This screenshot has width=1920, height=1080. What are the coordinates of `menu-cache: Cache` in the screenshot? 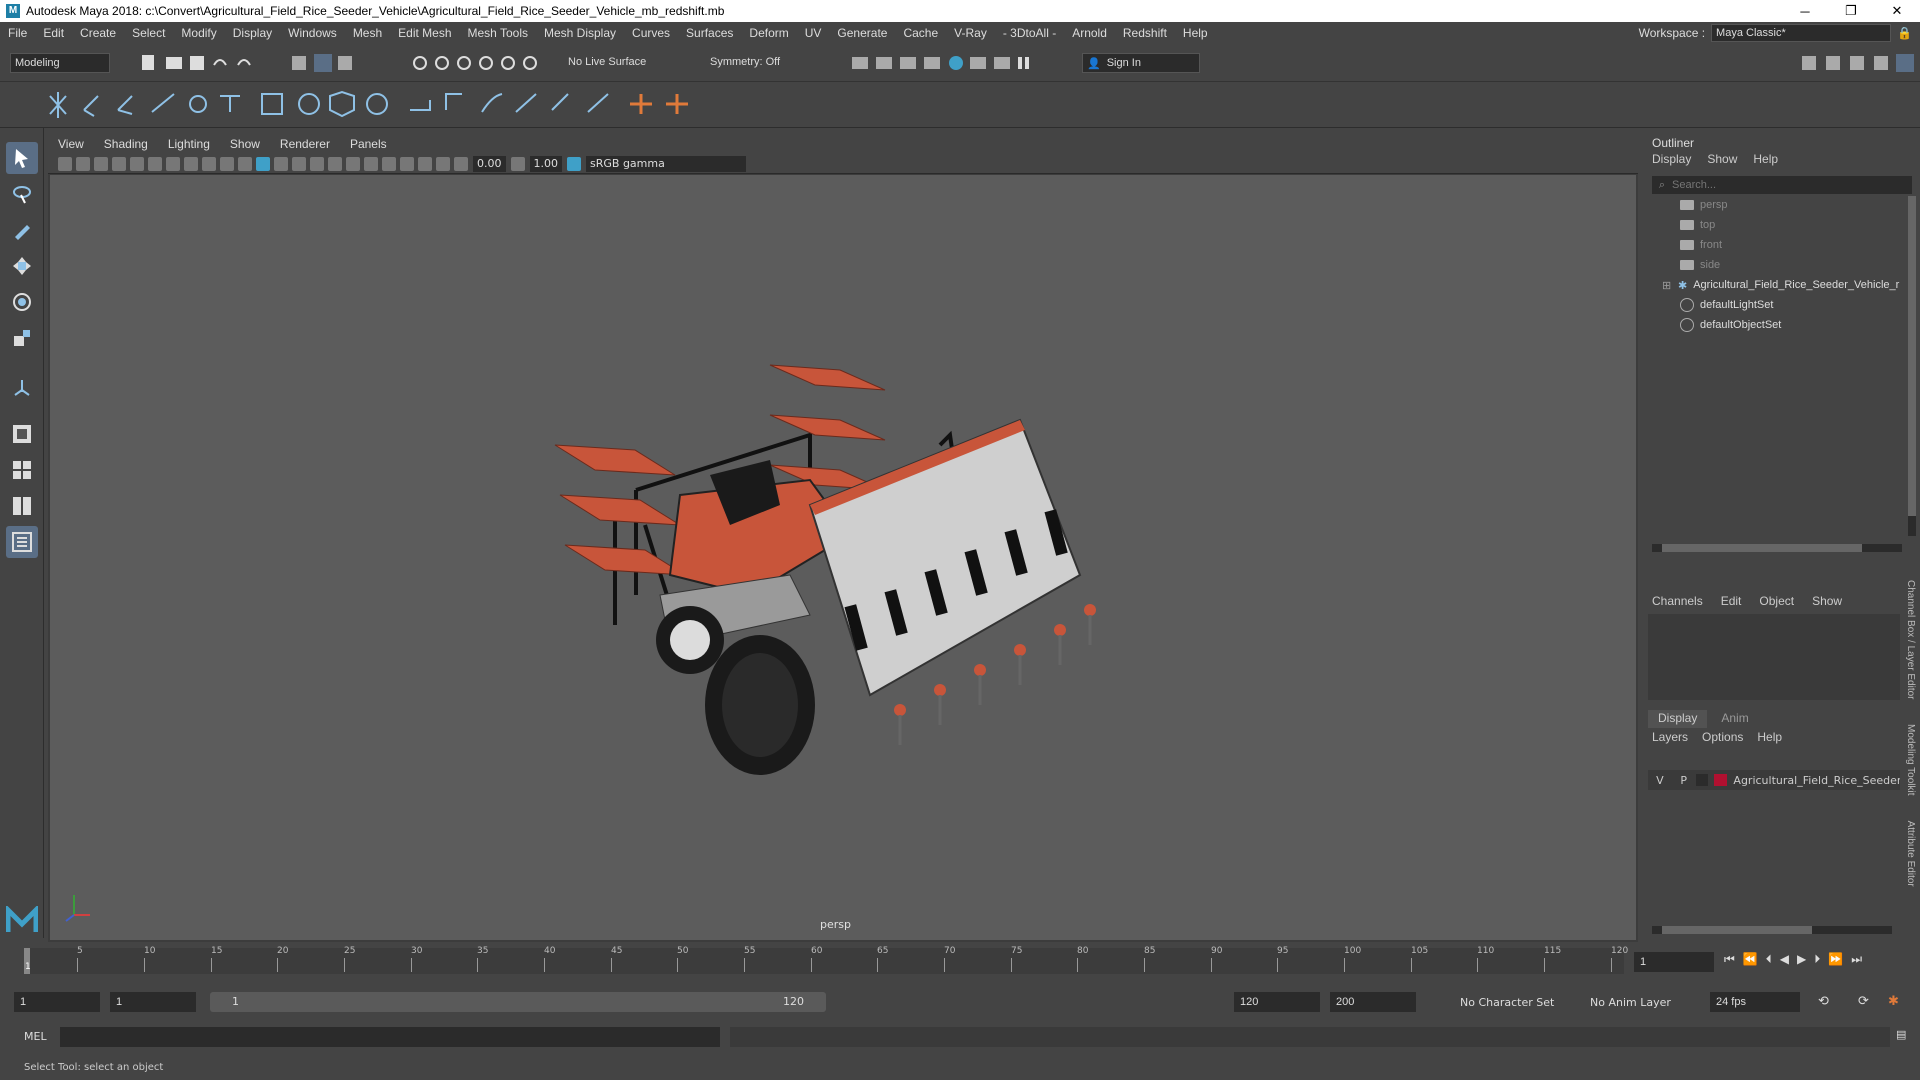 It's located at (920, 33).